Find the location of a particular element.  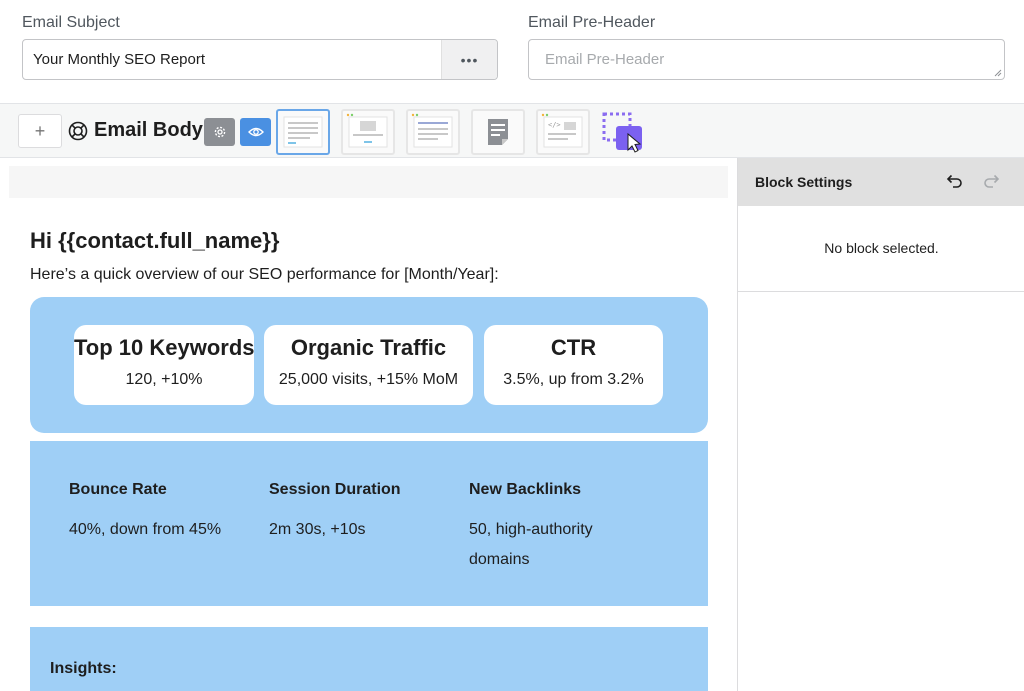

kpi-card-value: 120, +10% is located at coordinates (164, 379).